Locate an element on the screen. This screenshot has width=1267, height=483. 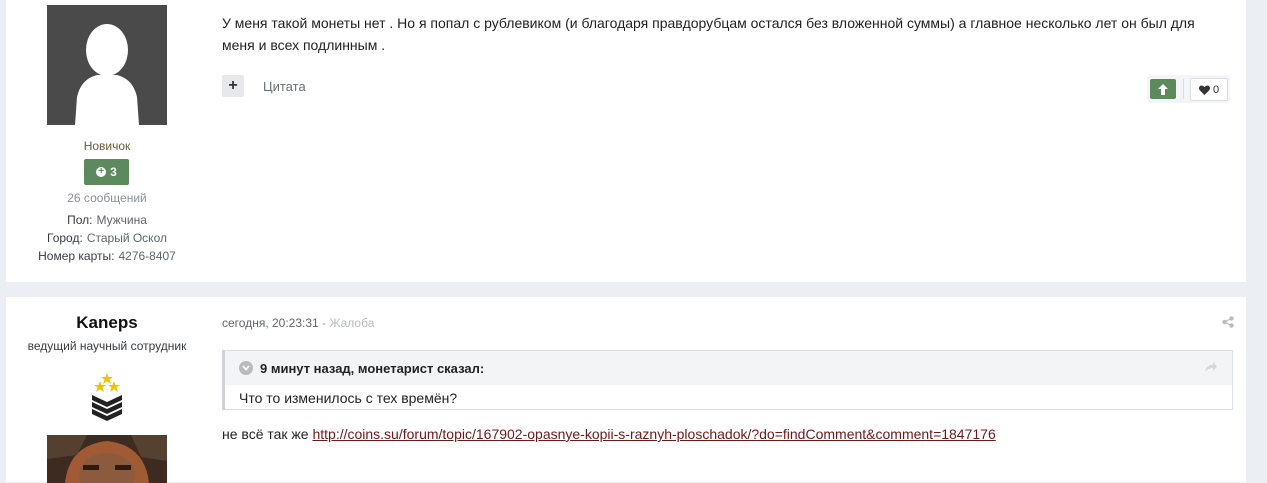
quote-body: Что то изменилось с тех времён? is located at coordinates (348, 398).